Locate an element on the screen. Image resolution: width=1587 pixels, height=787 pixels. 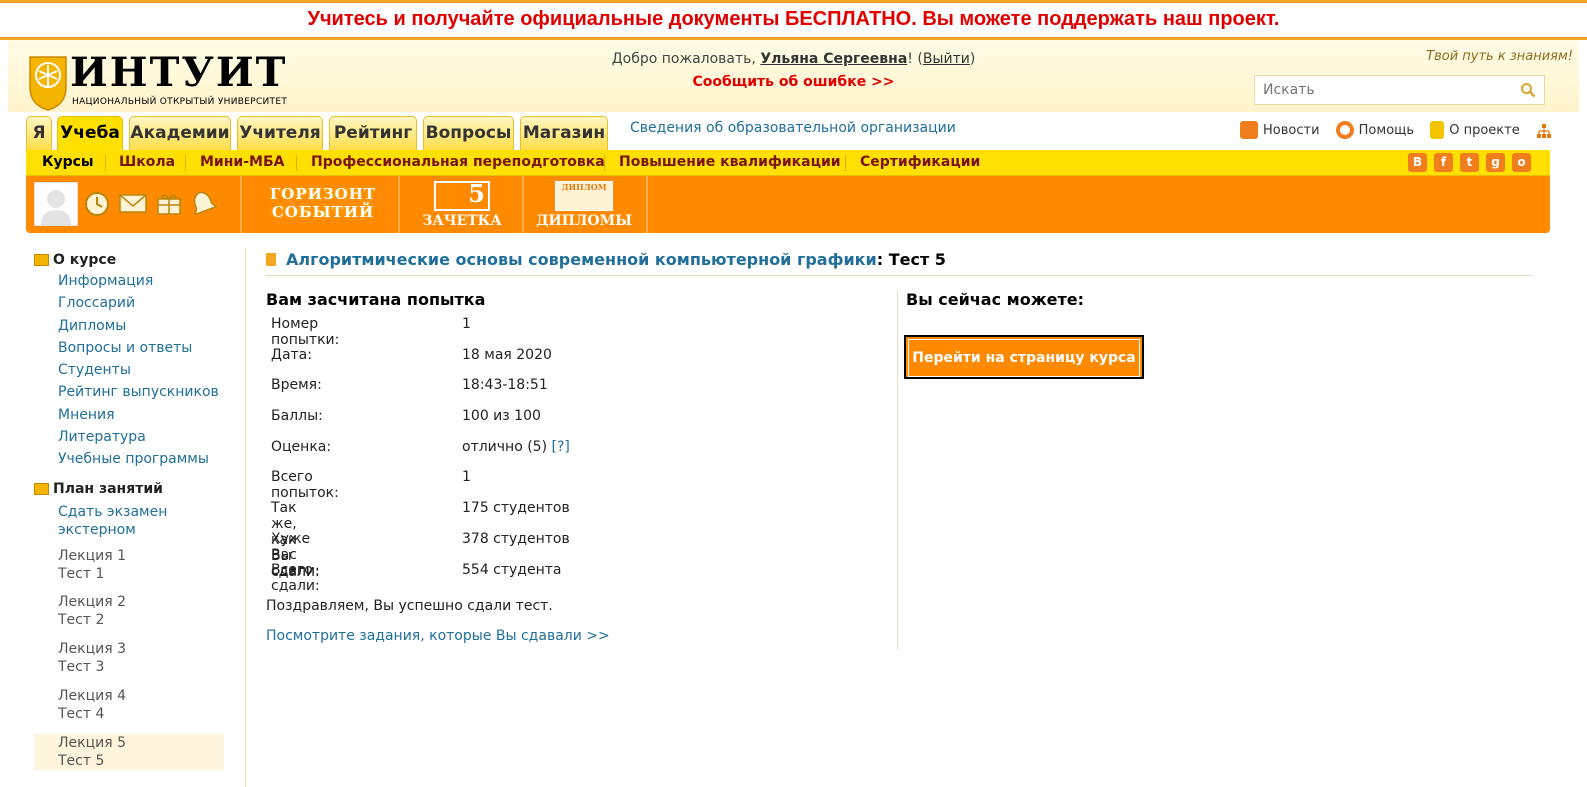
sidebar-item-external-exam: Сдать экзамен is located at coordinates (146, 512).